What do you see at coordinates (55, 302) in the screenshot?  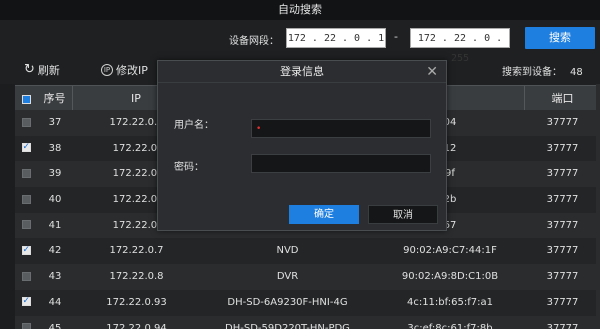 I see `cell-no: 44` at bounding box center [55, 302].